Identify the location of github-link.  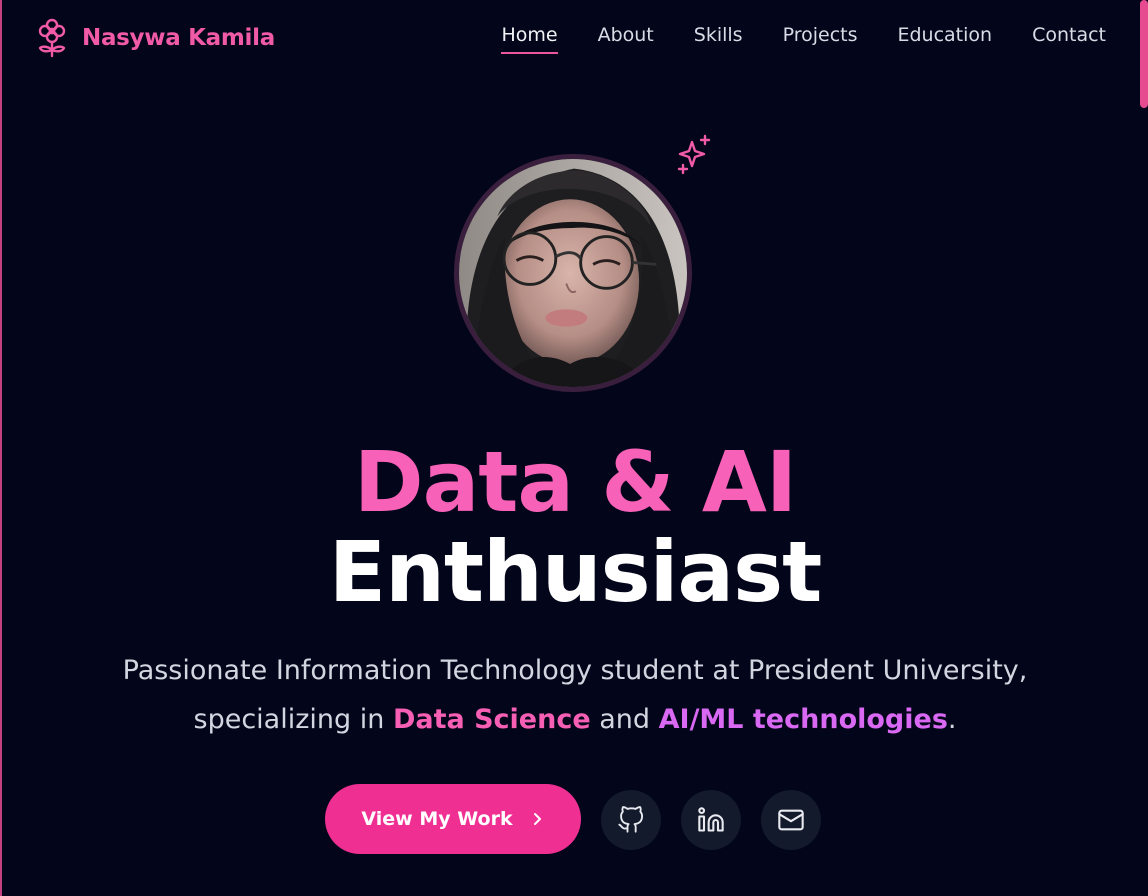
(631, 820).